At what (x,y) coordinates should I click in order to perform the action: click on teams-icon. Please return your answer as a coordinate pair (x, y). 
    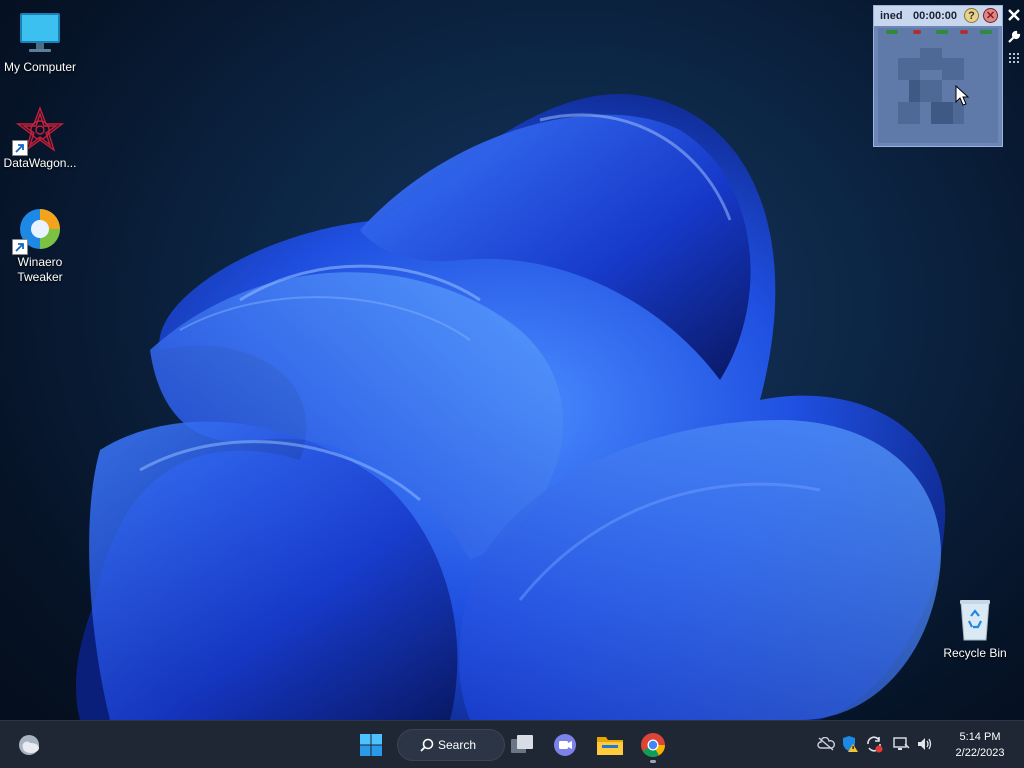
    Looking at the image, I should click on (565, 745).